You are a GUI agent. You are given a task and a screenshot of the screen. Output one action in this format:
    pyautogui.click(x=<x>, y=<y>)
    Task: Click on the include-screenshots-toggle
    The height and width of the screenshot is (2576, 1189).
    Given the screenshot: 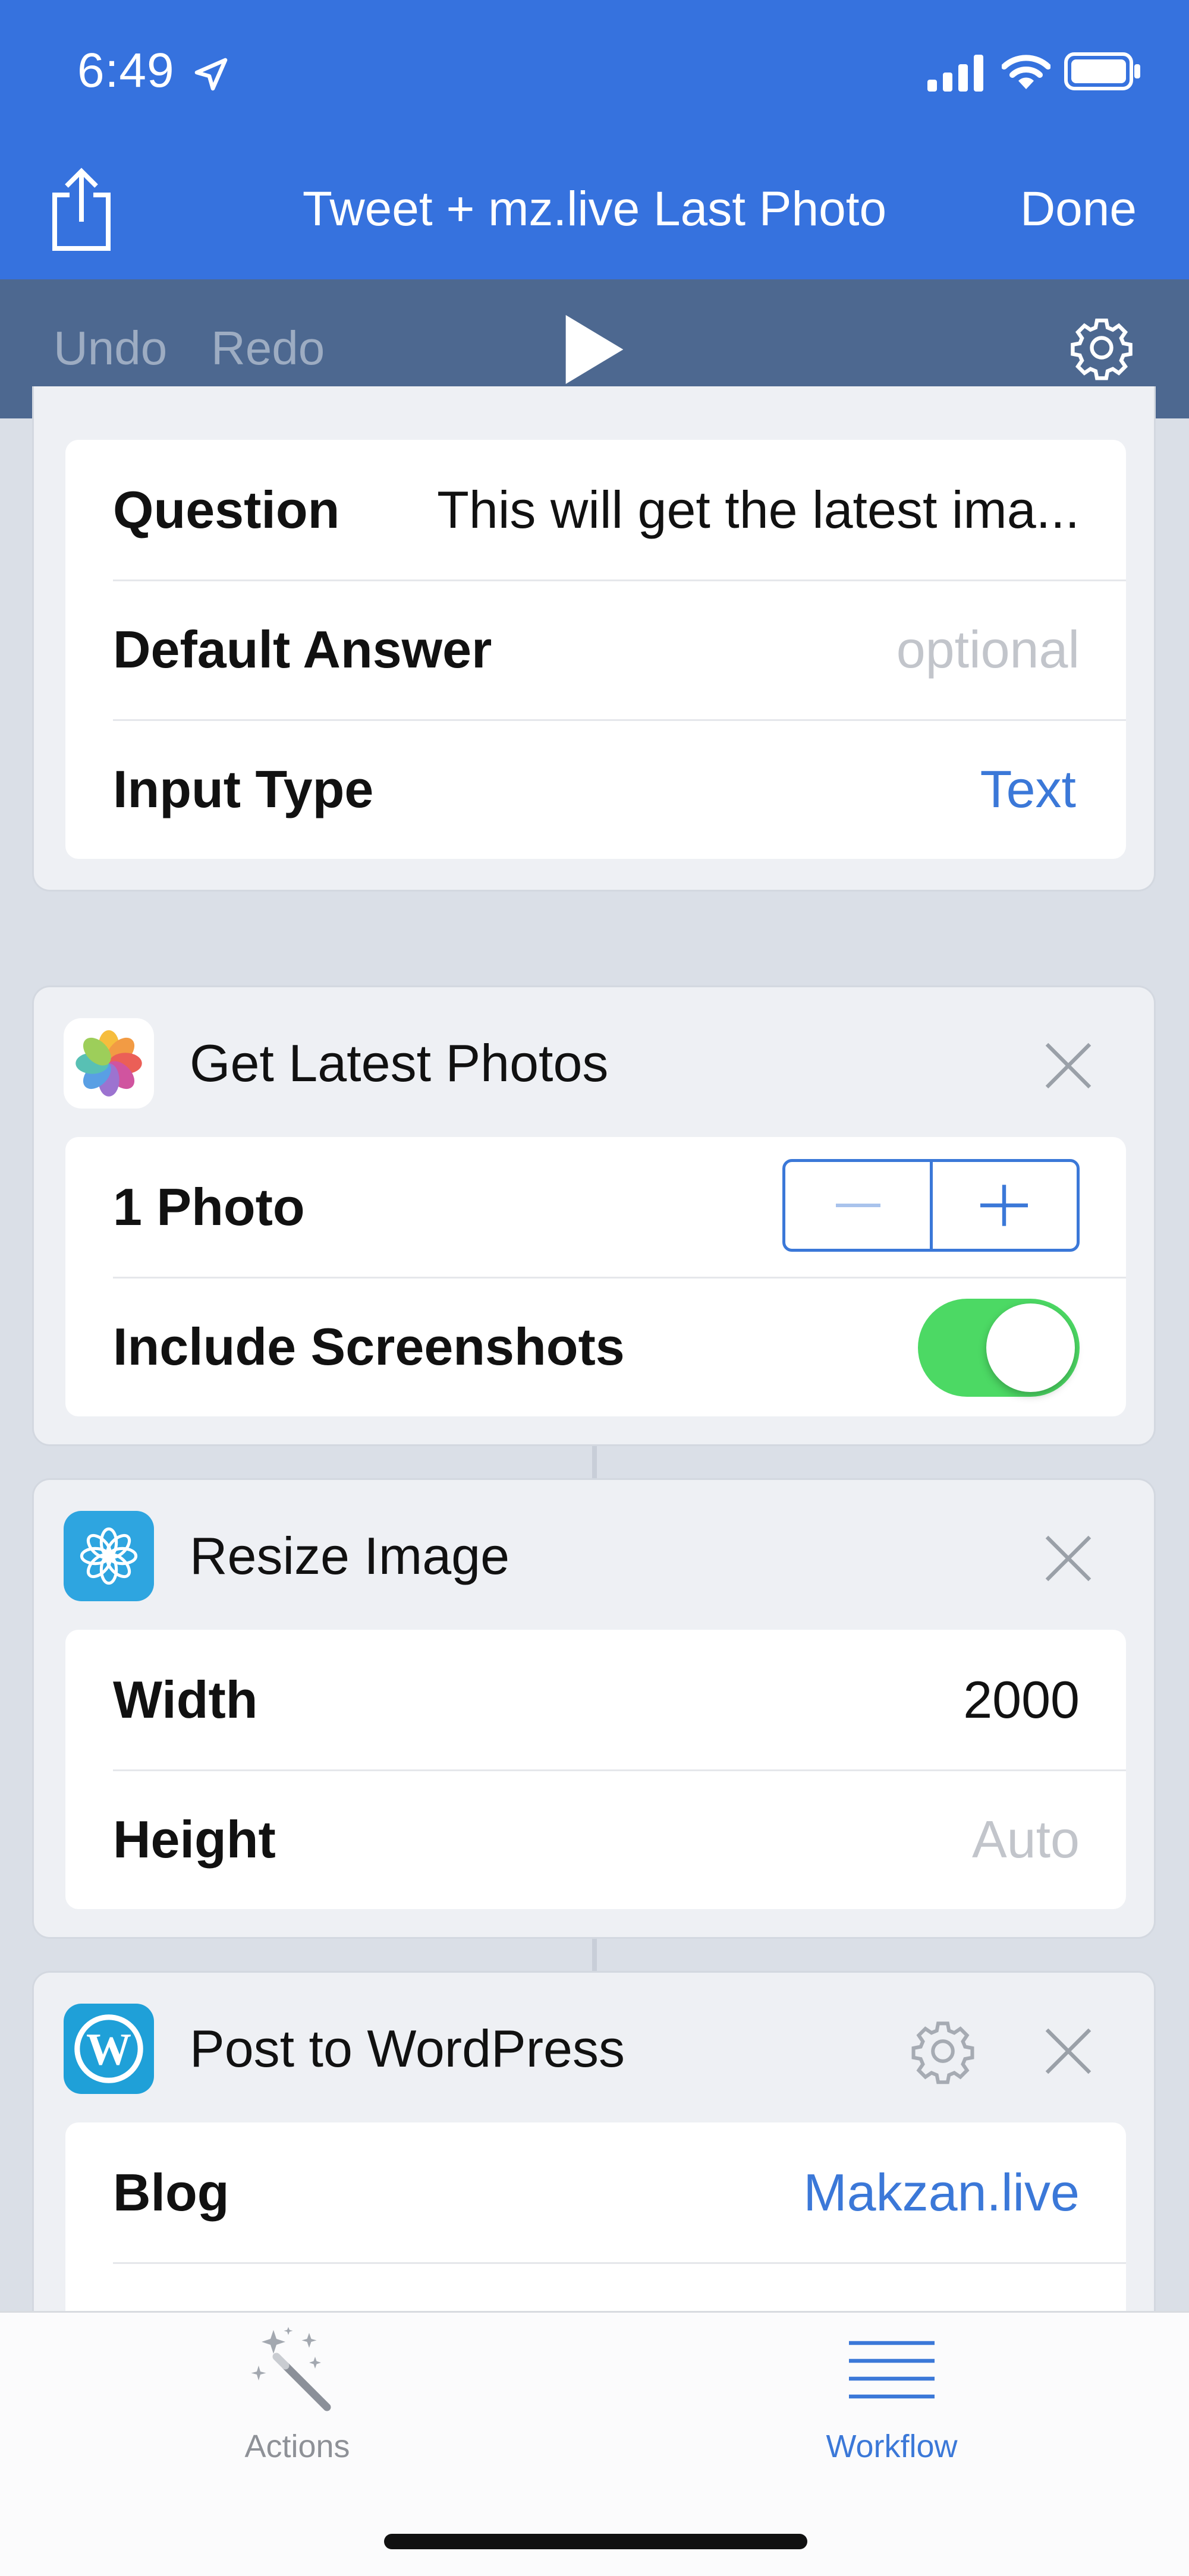 What is the action you would take?
    pyautogui.click(x=999, y=1348)
    